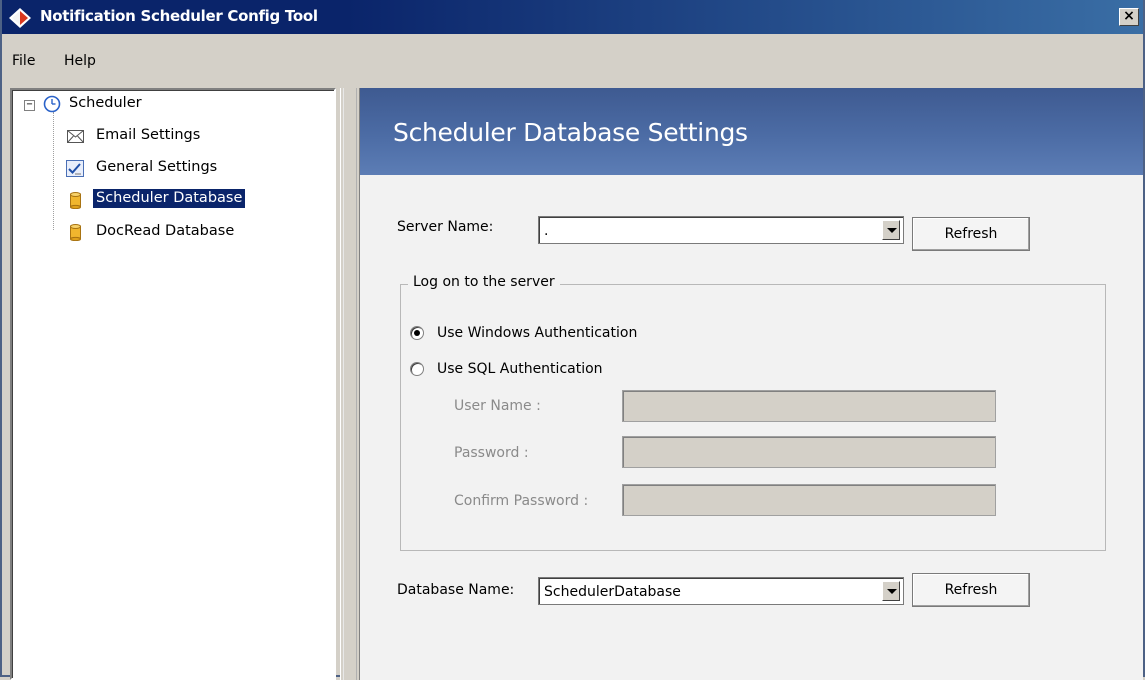  Describe the element at coordinates (20, 18) in the screenshot. I see `app-logo-icon` at that location.